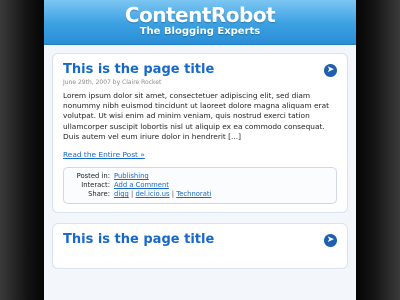  I want to click on read-more-link: Read the Entire Post », so click(200, 154).